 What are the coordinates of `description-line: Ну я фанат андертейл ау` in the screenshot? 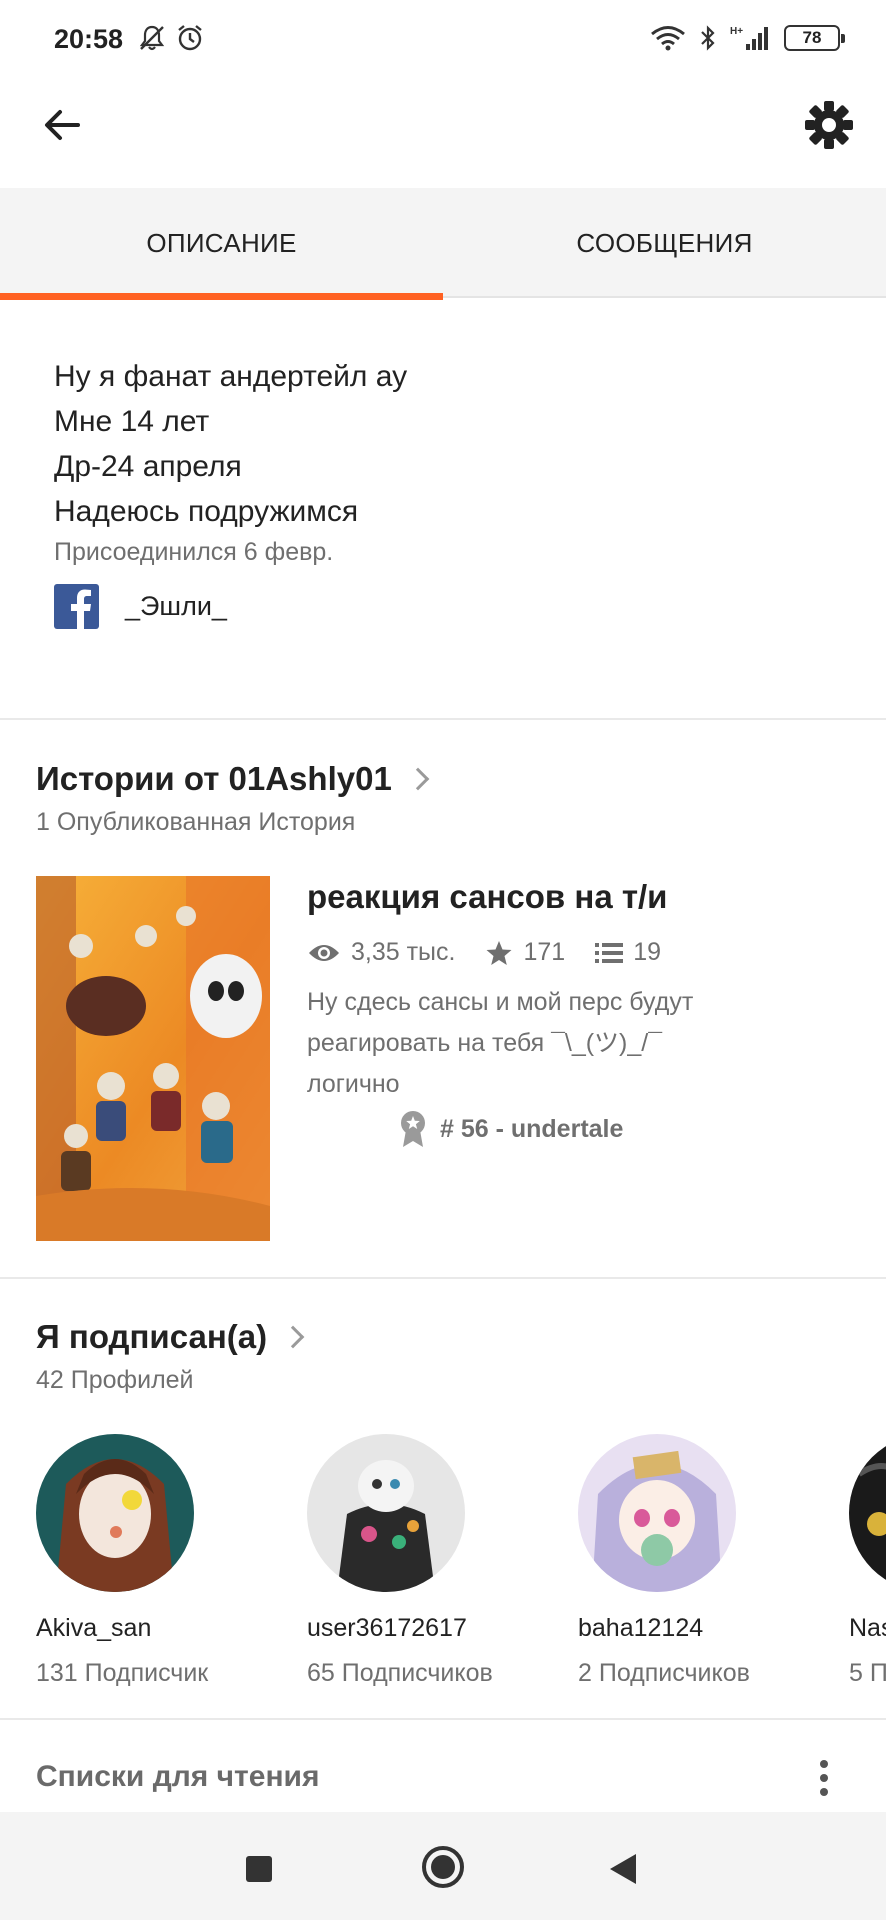 It's located at (231, 376).